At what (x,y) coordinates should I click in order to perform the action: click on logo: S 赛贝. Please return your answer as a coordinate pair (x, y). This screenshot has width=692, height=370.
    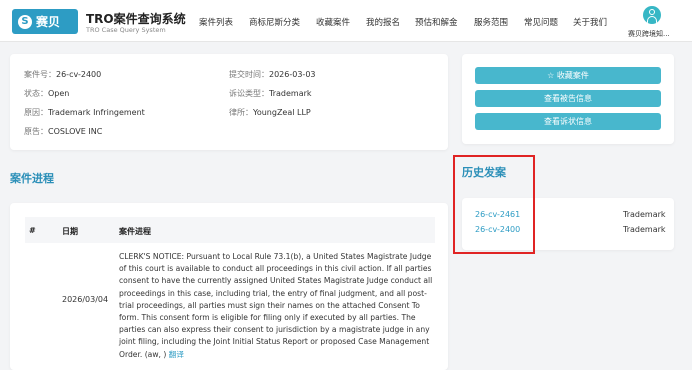
    Looking at the image, I should click on (45, 21).